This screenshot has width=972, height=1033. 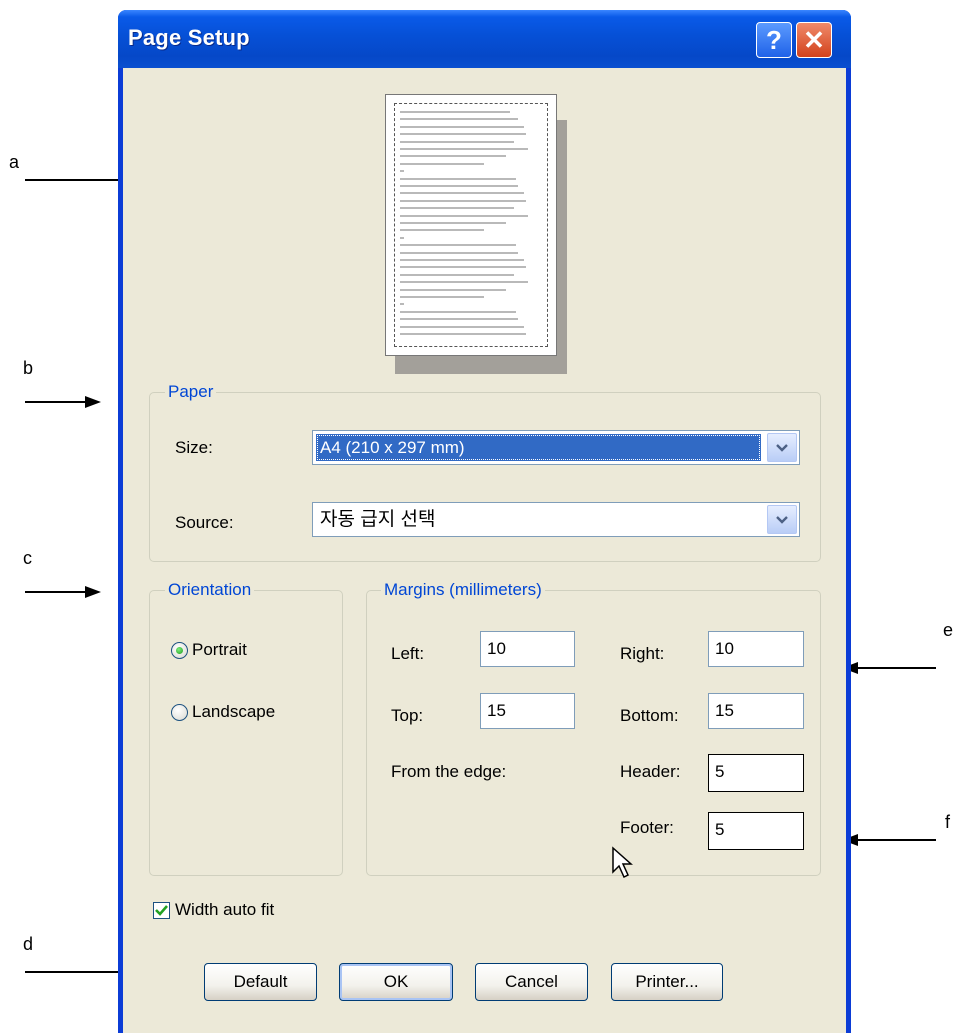 I want to click on preview-page, so click(x=471, y=225).